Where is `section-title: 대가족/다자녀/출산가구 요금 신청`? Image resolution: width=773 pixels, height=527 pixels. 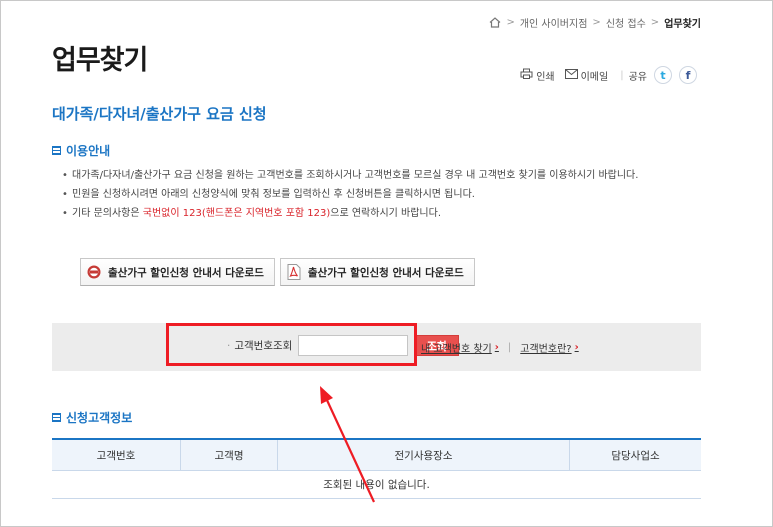 section-title: 대가족/다자녀/출산가구 요금 신청 is located at coordinates (159, 114).